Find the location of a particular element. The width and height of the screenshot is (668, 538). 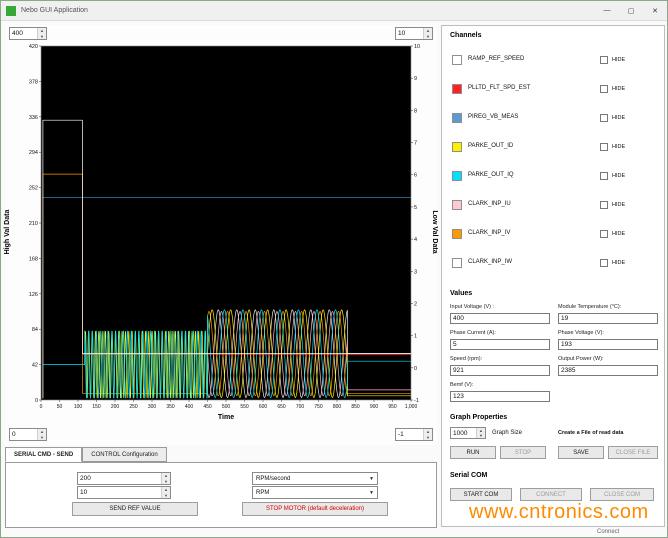

connect-button: CONNECT is located at coordinates (551, 494).